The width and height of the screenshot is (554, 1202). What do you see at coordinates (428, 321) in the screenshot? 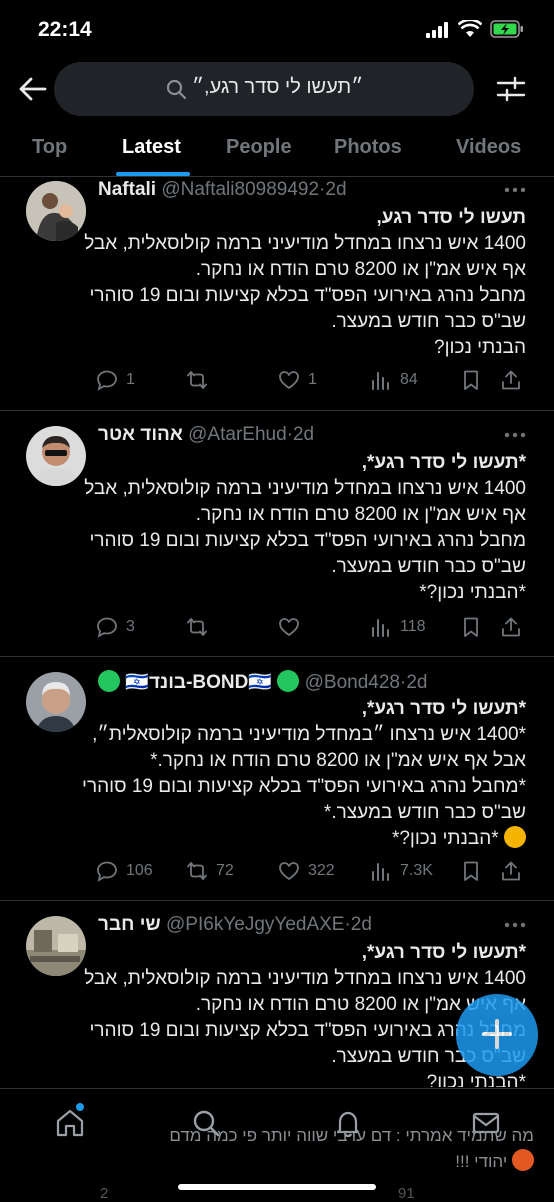
I see `tweet-line: שב"ס כבר חודש במעצר.` at bounding box center [428, 321].